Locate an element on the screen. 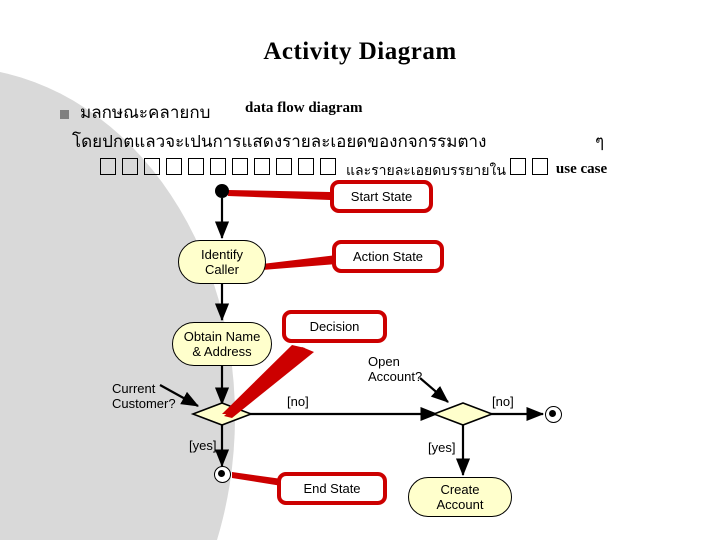 The image size is (720, 540). body-line-3: และรายละเอยดบรรยายใน use case is located at coordinates (353, 169).